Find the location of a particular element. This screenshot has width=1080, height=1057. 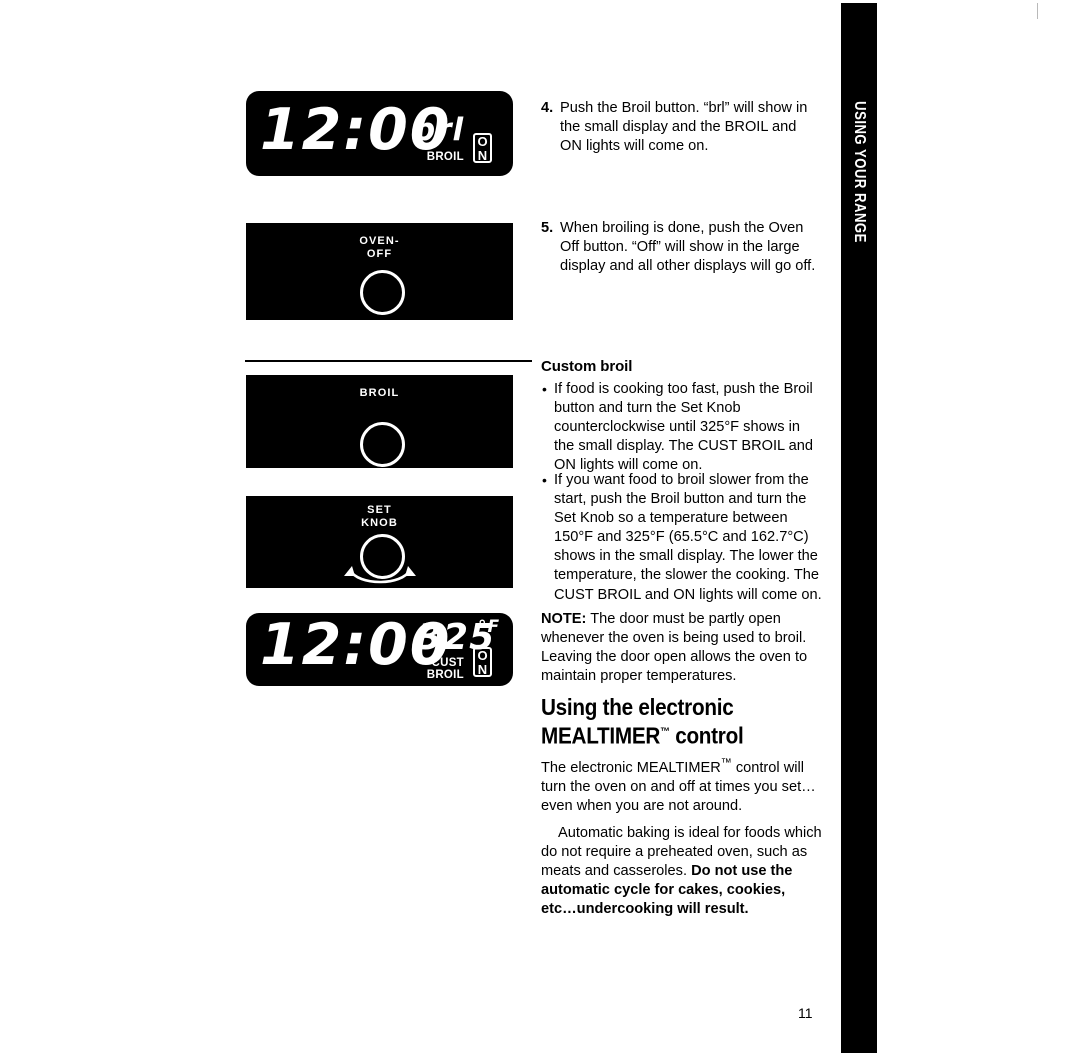

set-knob-caption: SET KNOB is located at coordinates (379, 517).